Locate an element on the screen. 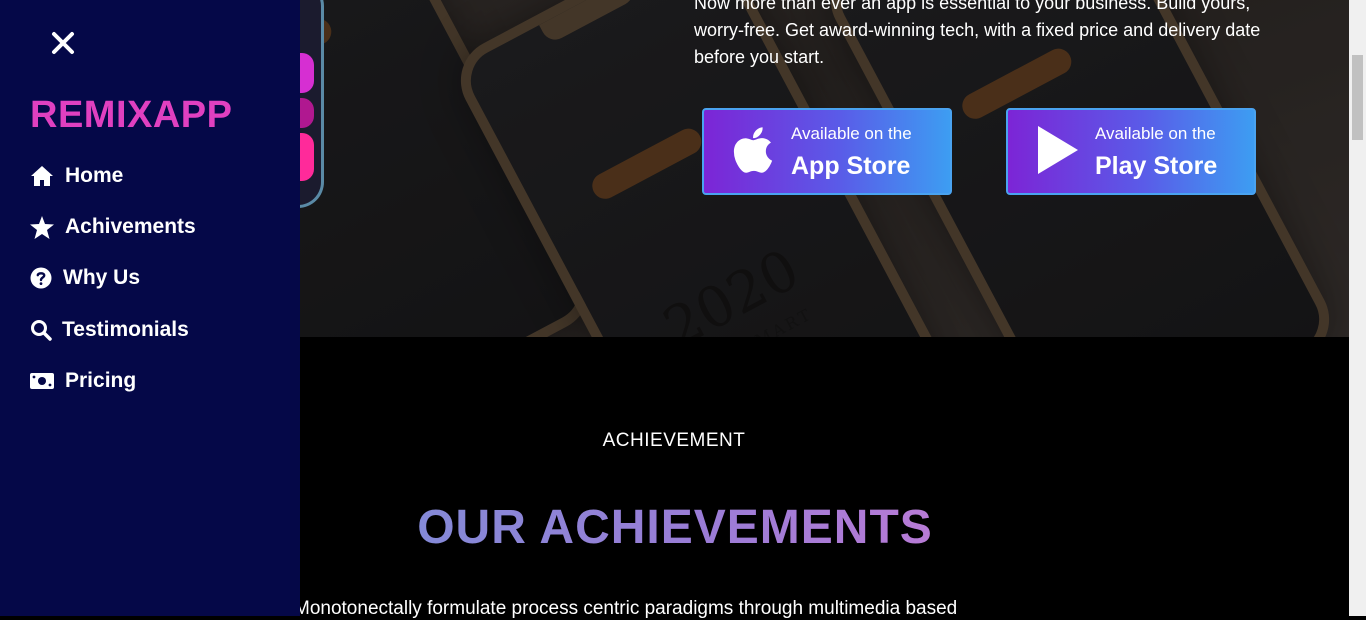 The height and width of the screenshot is (620, 1366). star-icon is located at coordinates (42, 227).